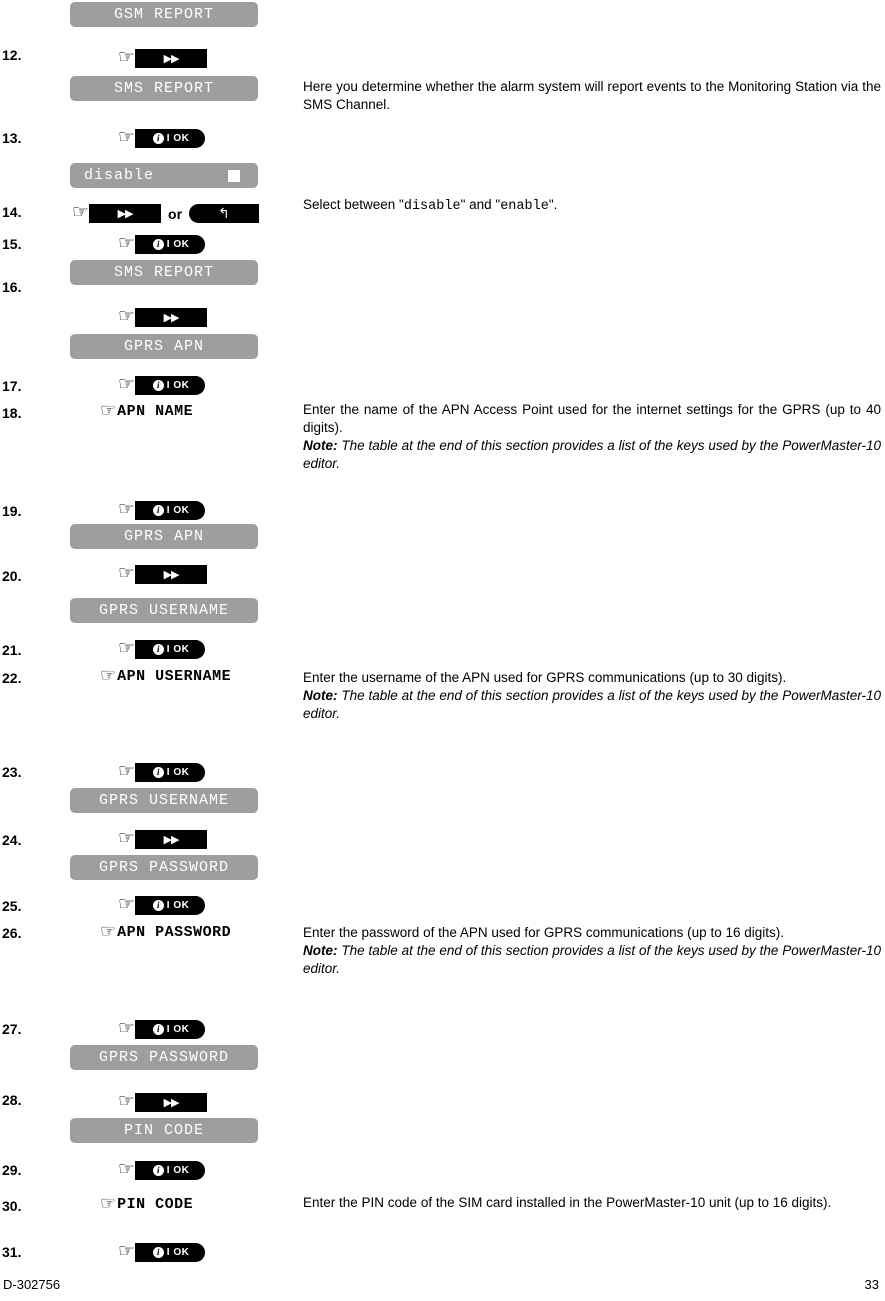  Describe the element at coordinates (164, 346) in the screenshot. I see `lcd-display-gprs-apn: GPRS APN` at that location.